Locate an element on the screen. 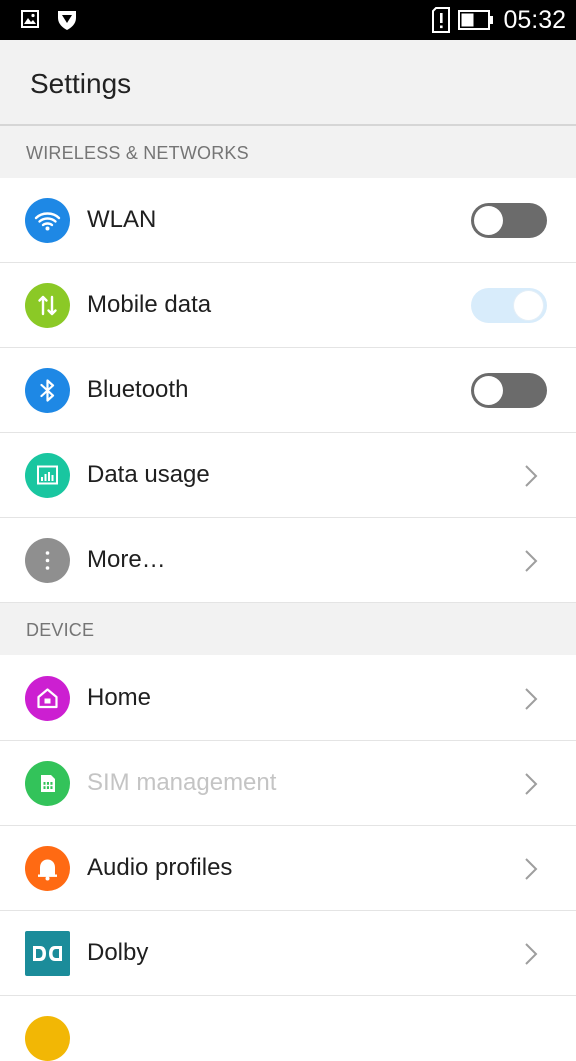 This screenshot has height=1061, width=576. battery-icon is located at coordinates (475, 20).